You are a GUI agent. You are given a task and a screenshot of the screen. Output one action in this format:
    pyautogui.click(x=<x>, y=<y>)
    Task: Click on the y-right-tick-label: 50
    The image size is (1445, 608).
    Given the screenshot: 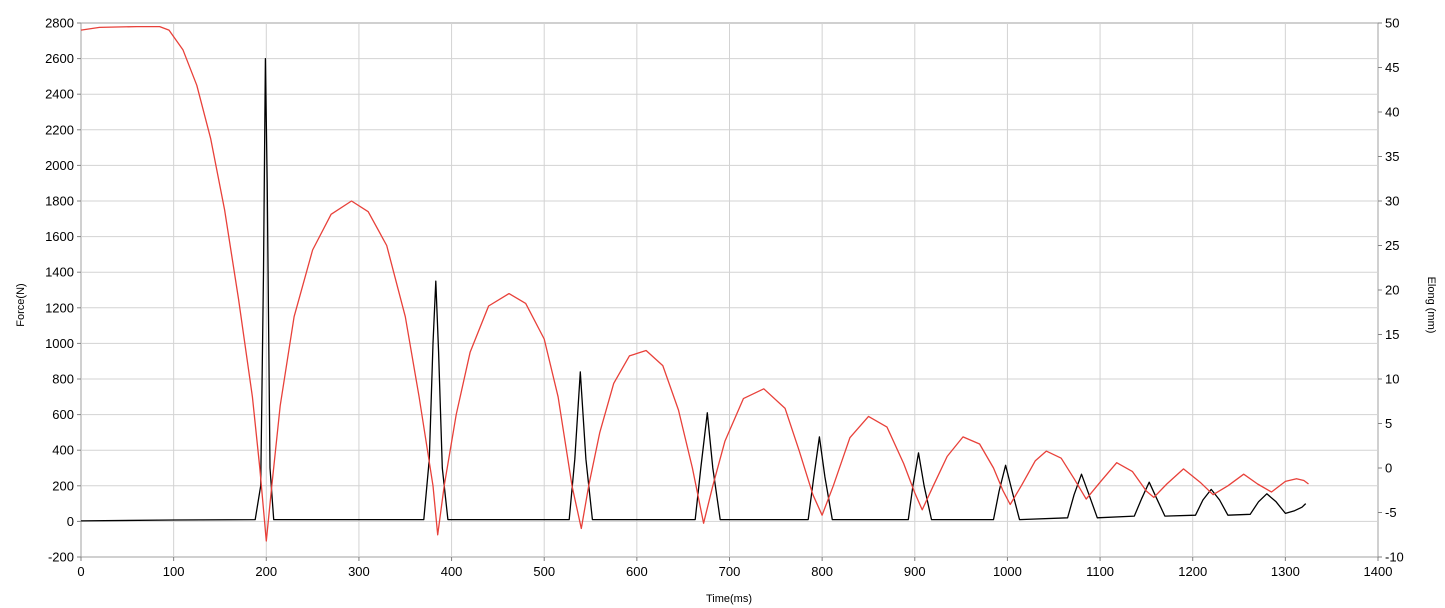 What is the action you would take?
    pyautogui.click(x=1392, y=23)
    